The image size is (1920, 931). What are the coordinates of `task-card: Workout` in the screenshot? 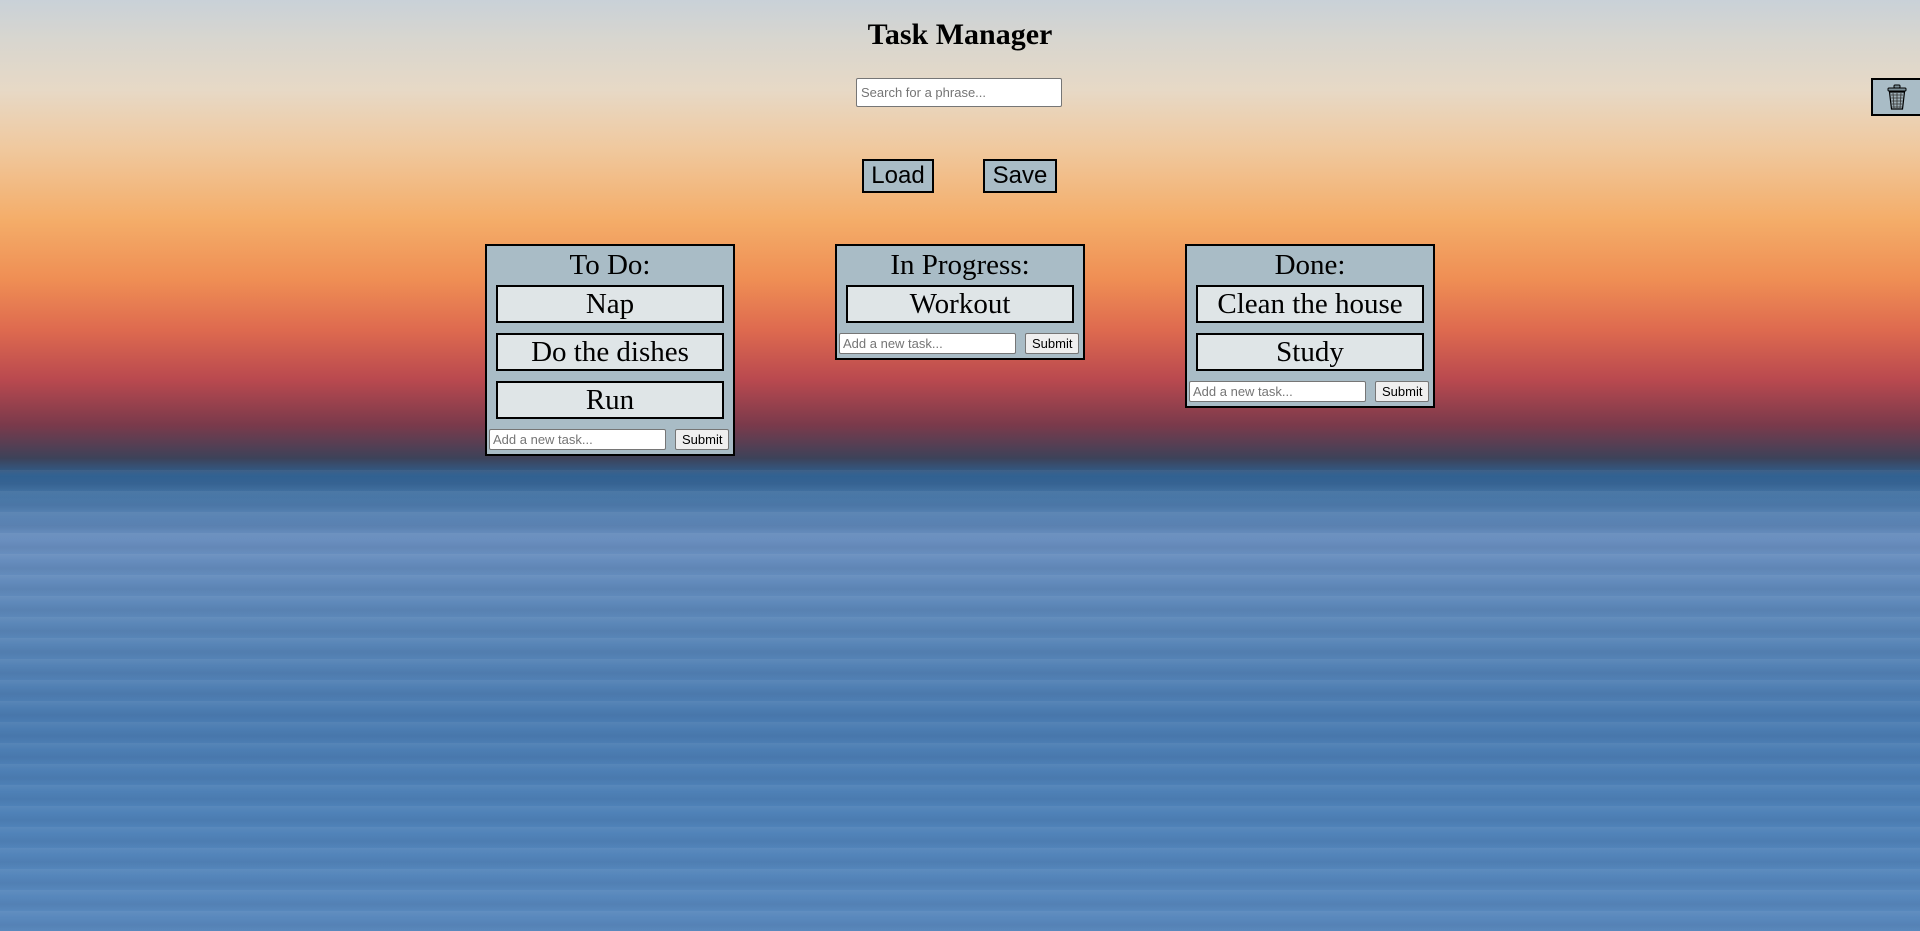 It's located at (960, 304).